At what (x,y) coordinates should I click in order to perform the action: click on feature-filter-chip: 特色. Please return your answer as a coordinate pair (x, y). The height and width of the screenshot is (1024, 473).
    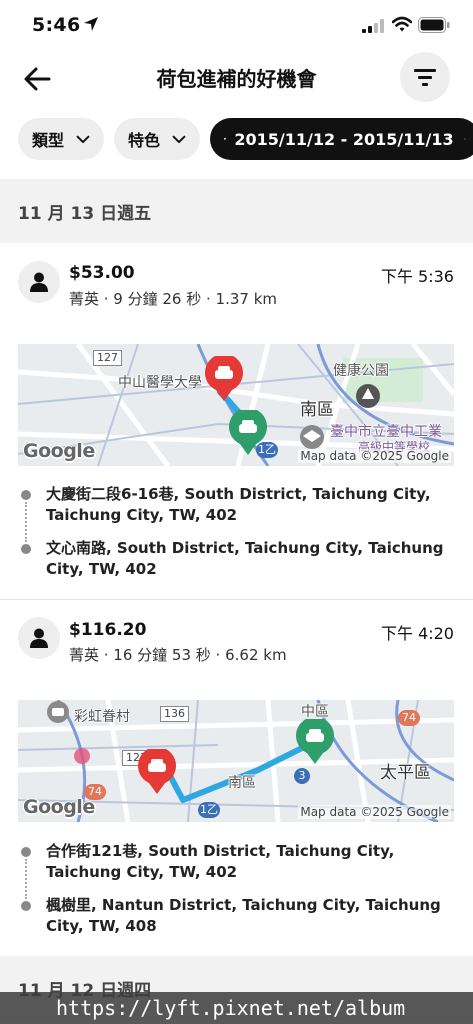
    Looking at the image, I should click on (157, 139).